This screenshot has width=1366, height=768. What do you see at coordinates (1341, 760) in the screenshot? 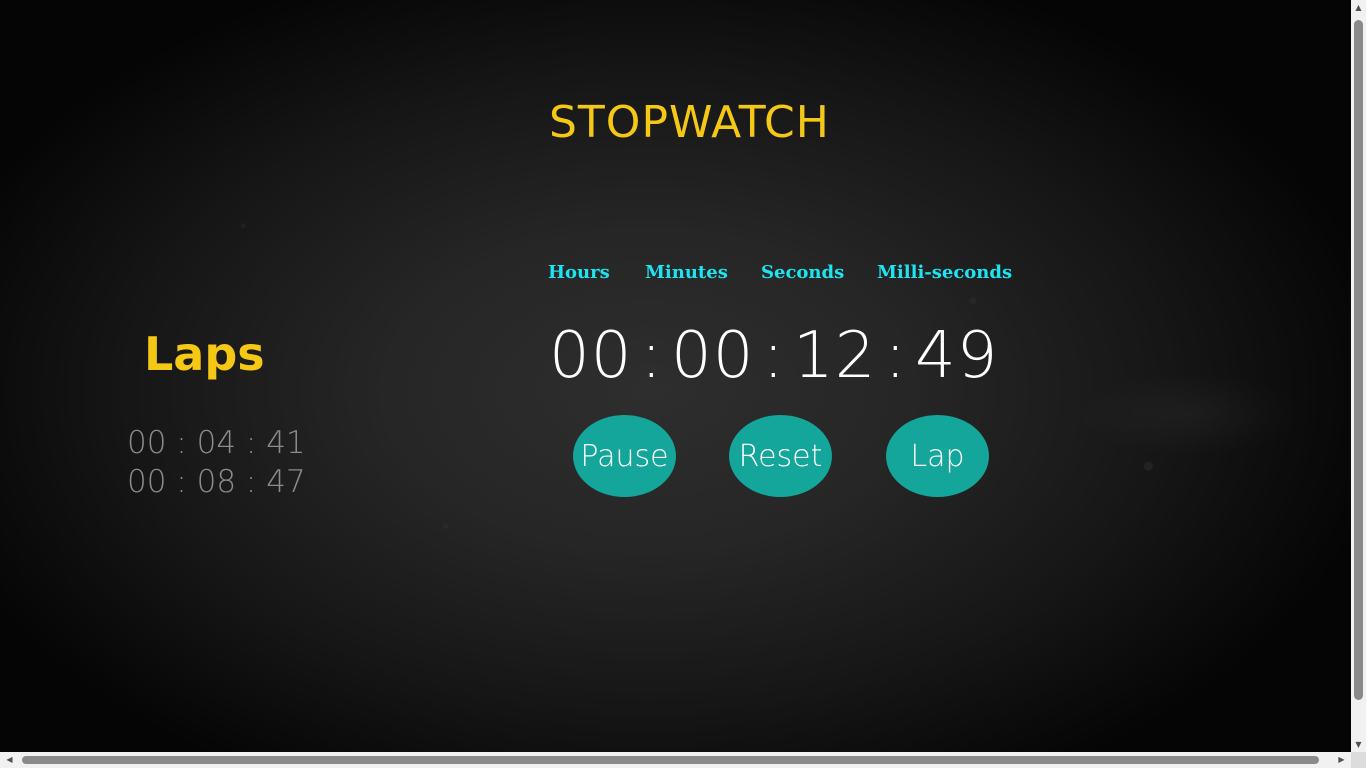
I see `scroll-right-icon: ▶` at bounding box center [1341, 760].